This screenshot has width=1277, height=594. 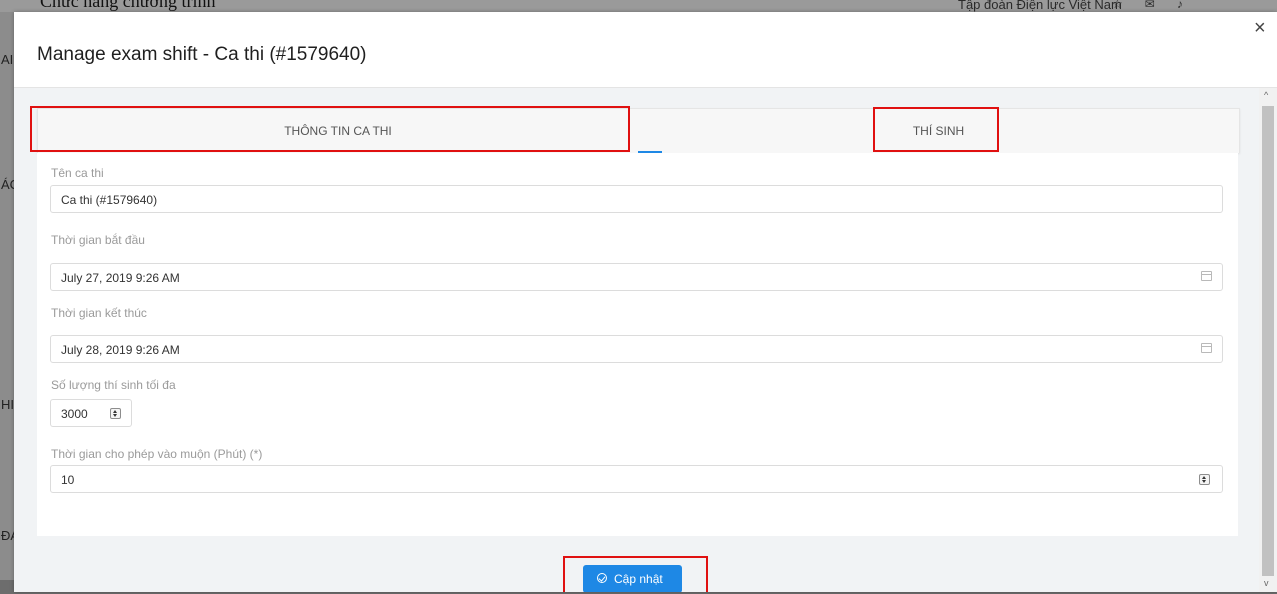 I want to click on bell-icon: ♪, so click(x=1190, y=5).